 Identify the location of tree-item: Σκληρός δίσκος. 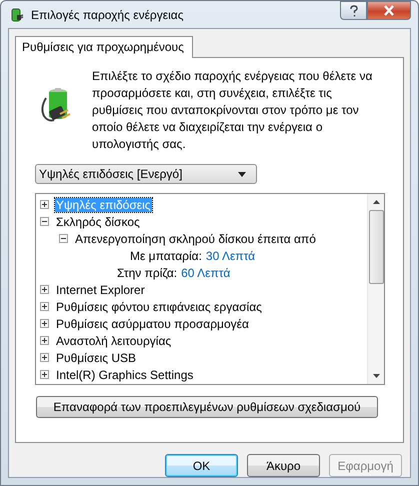
(98, 221).